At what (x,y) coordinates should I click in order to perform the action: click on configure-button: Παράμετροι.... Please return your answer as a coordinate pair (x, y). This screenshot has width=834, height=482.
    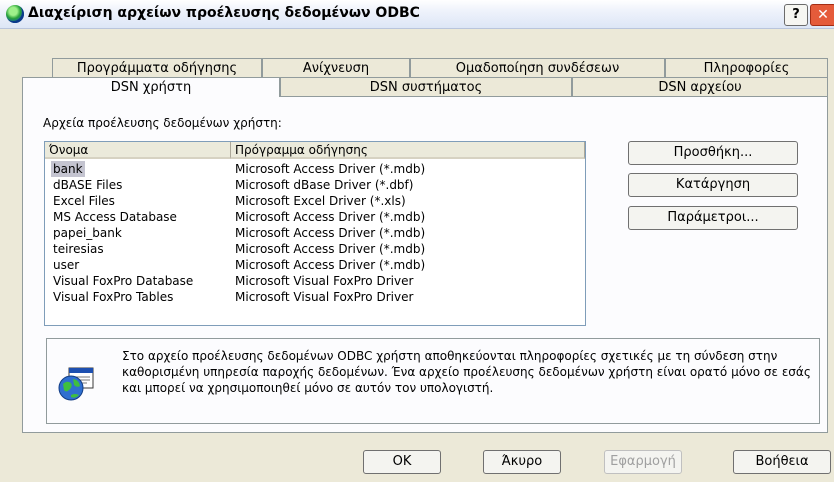
    Looking at the image, I should click on (713, 218).